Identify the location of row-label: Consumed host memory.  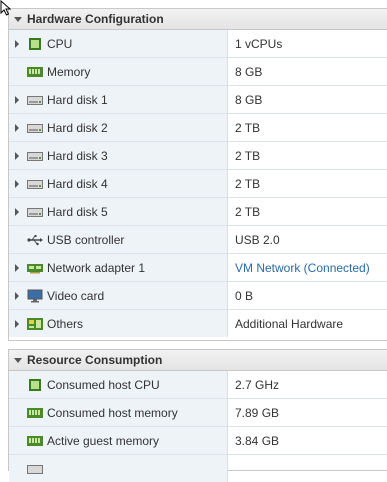
(112, 412).